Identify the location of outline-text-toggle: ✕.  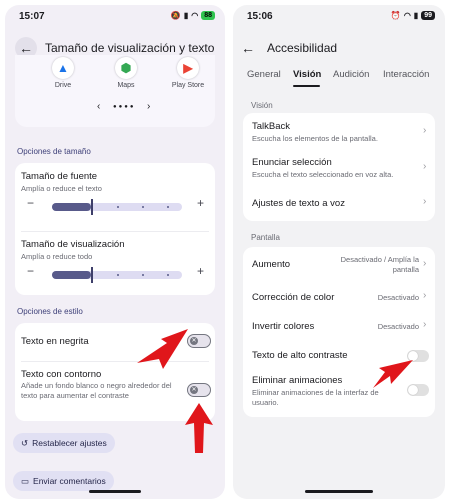
(199, 390).